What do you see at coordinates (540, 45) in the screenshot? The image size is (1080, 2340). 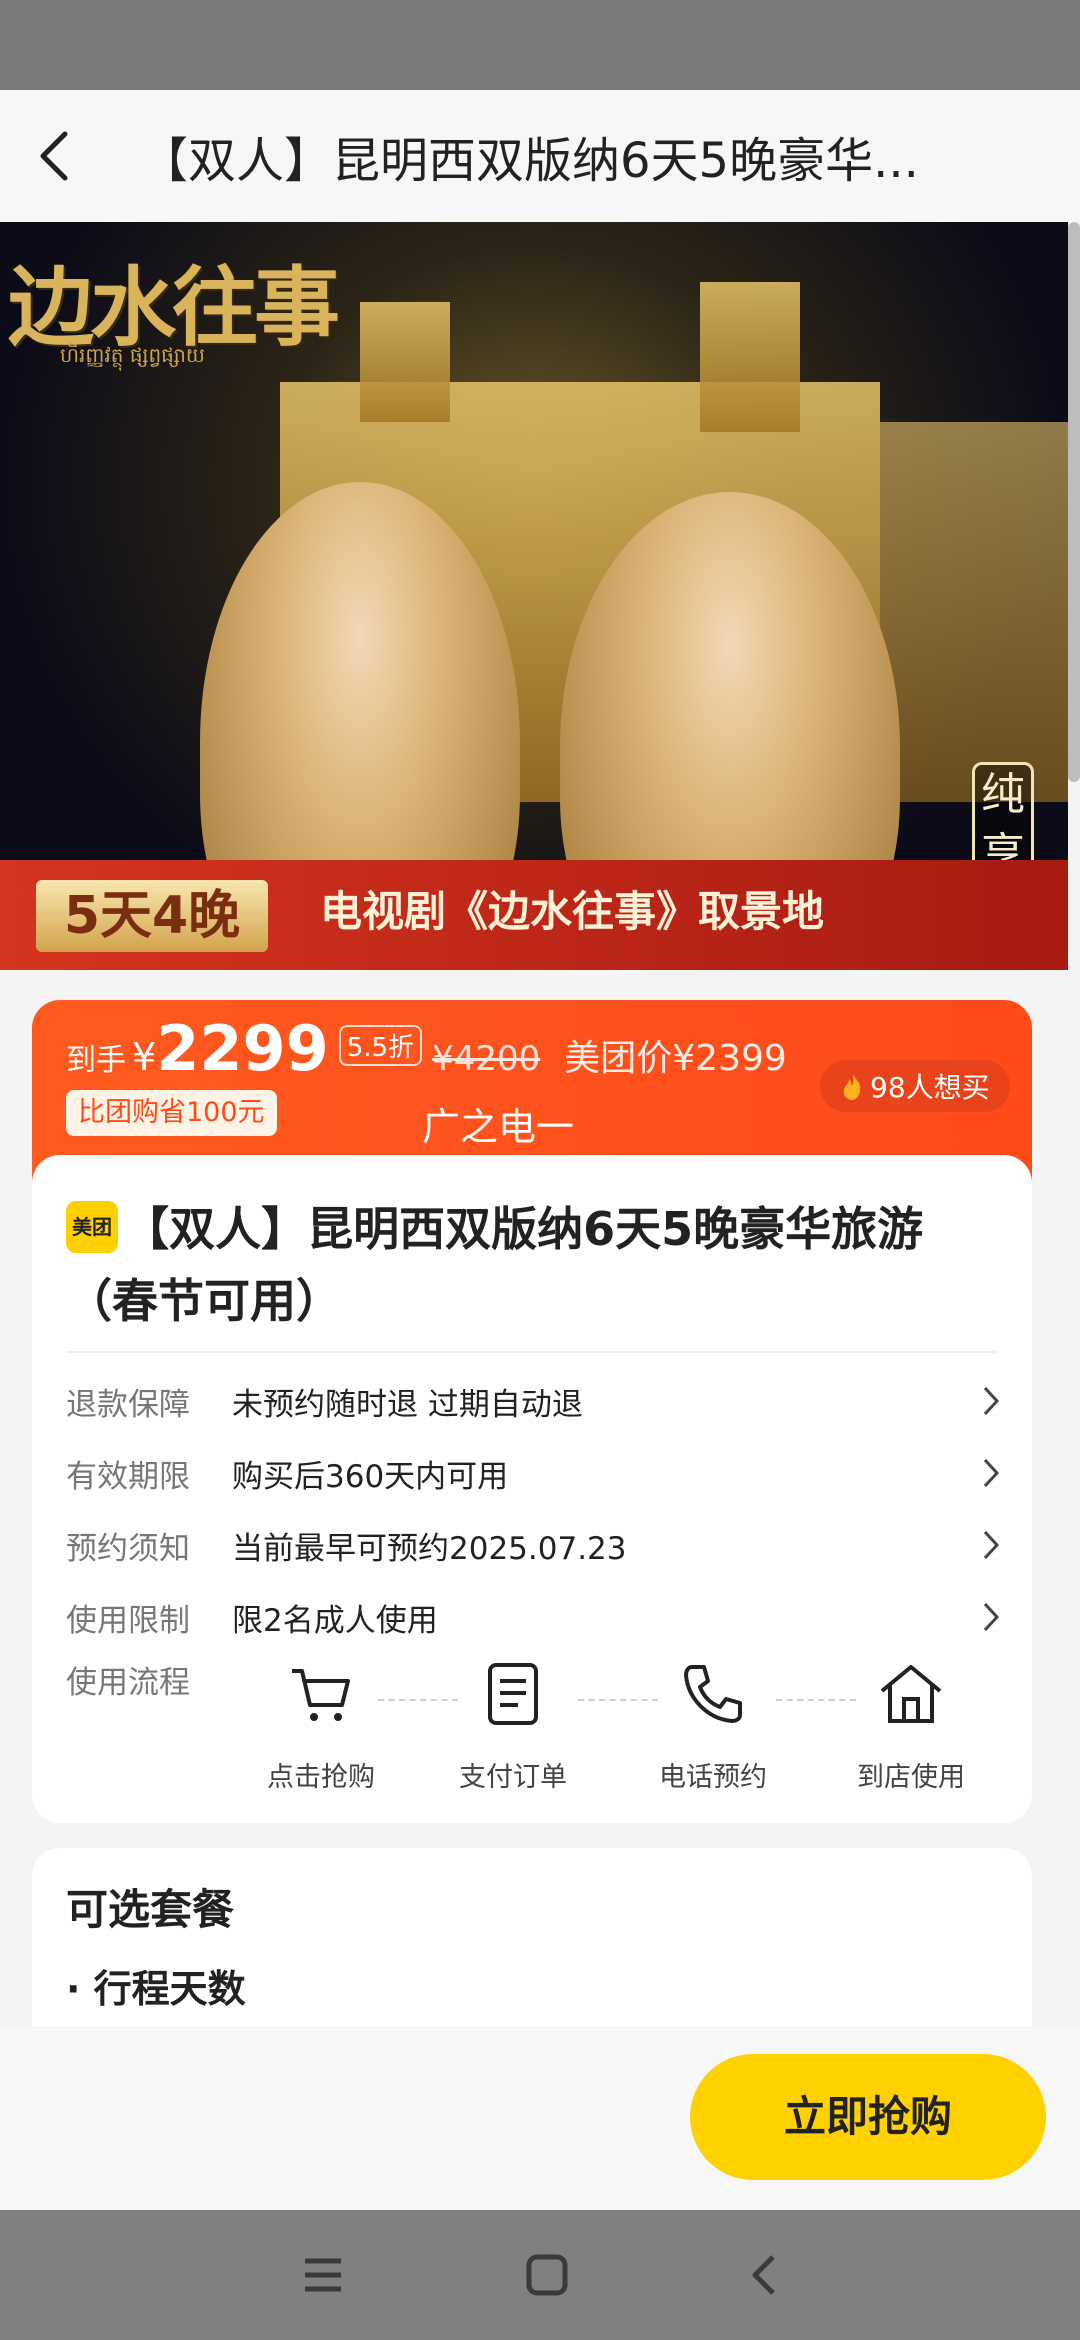 I see `status-bar` at bounding box center [540, 45].